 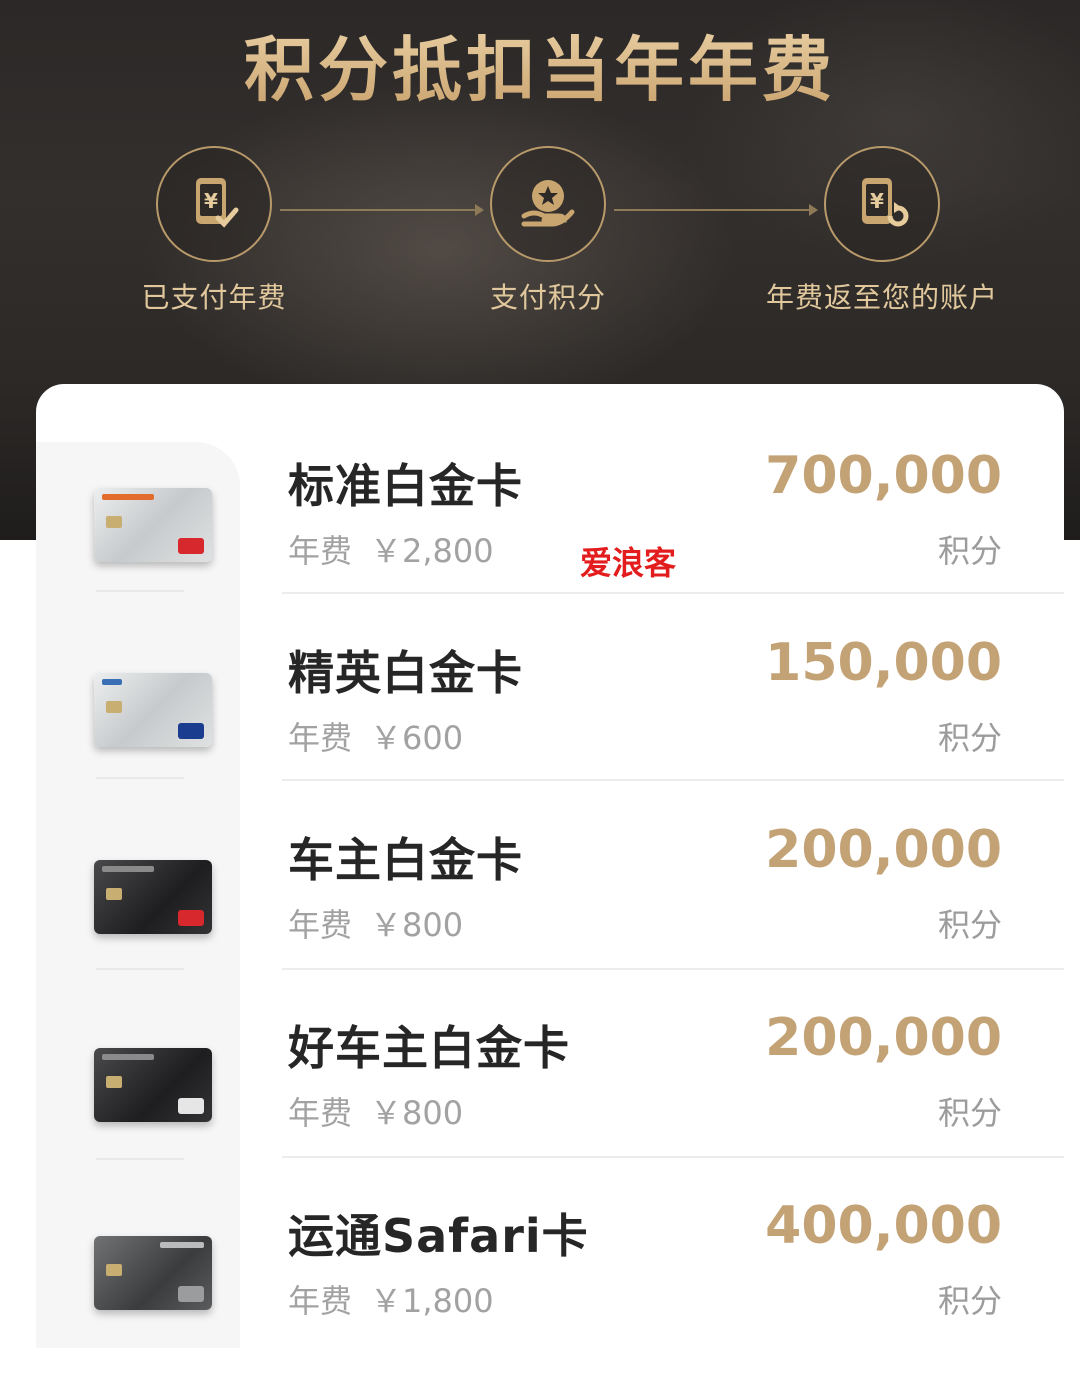 I want to click on annual-fee: 年费 ￥1,800, so click(x=391, y=1299).